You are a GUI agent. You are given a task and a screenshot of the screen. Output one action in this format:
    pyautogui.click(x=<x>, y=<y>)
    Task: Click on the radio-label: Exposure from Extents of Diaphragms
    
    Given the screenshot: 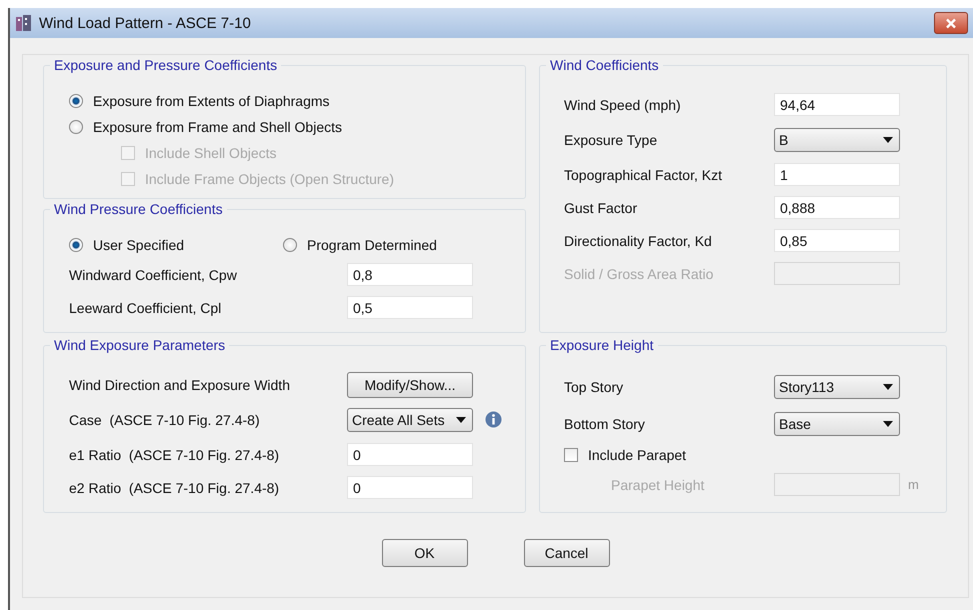 What is the action you would take?
    pyautogui.click(x=211, y=101)
    